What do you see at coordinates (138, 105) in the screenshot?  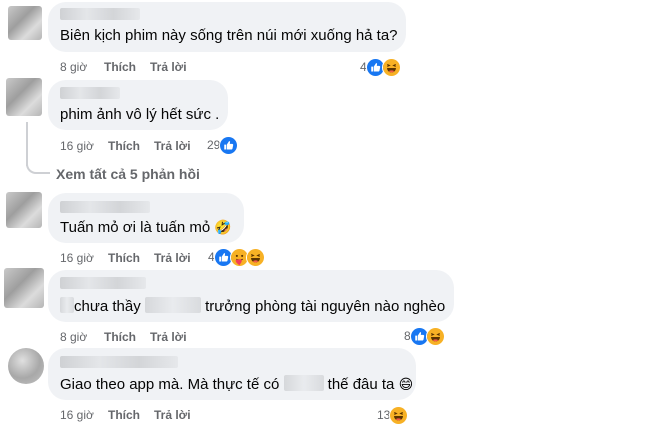 I see `comment-bubble: phim ảnh vô lý hết sức .` at bounding box center [138, 105].